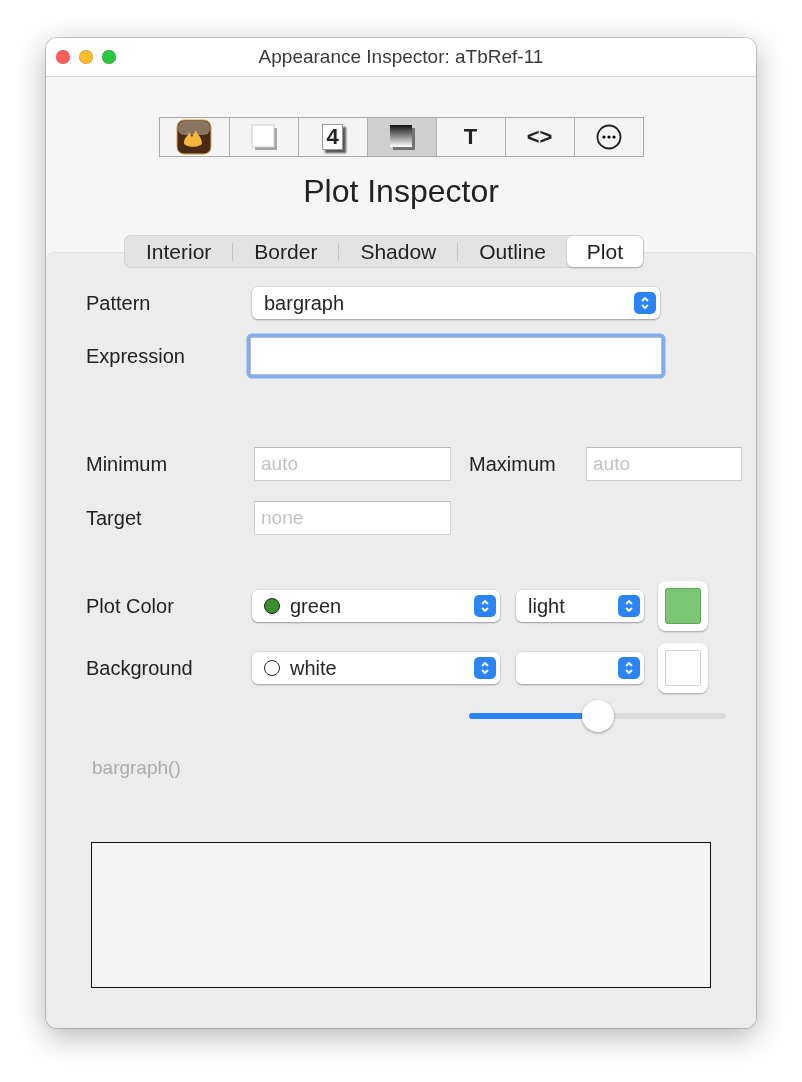 Image resolution: width=802 pixels, height=1082 pixels. What do you see at coordinates (286, 251) in the screenshot?
I see `tab: Border` at bounding box center [286, 251].